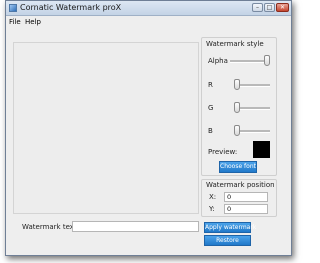  I want to click on close-button: ✕, so click(282, 7).